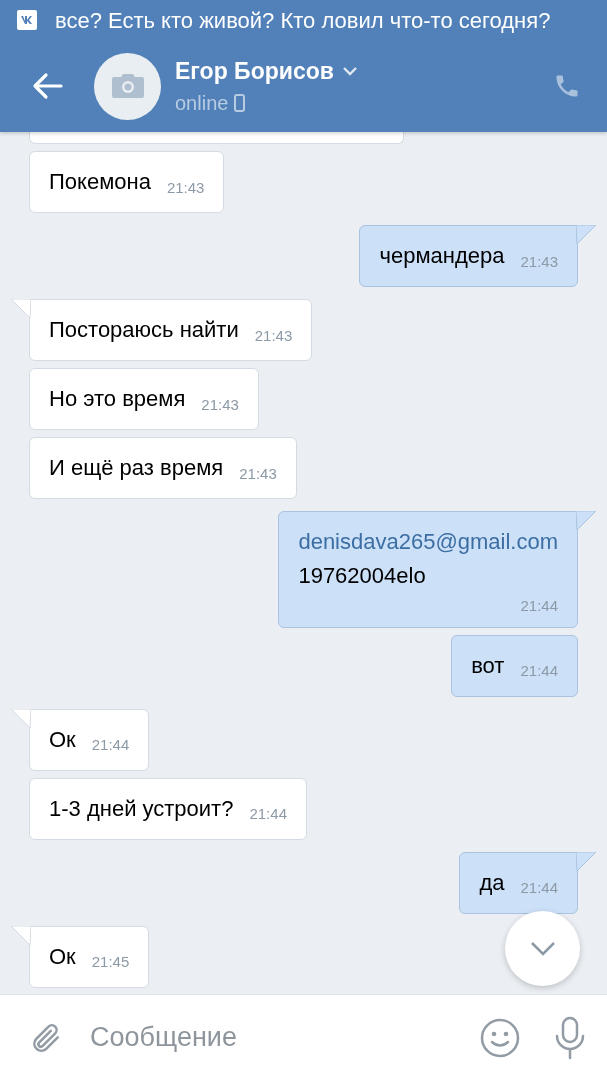  Describe the element at coordinates (488, 665) in the screenshot. I see `message-text: вот` at that location.